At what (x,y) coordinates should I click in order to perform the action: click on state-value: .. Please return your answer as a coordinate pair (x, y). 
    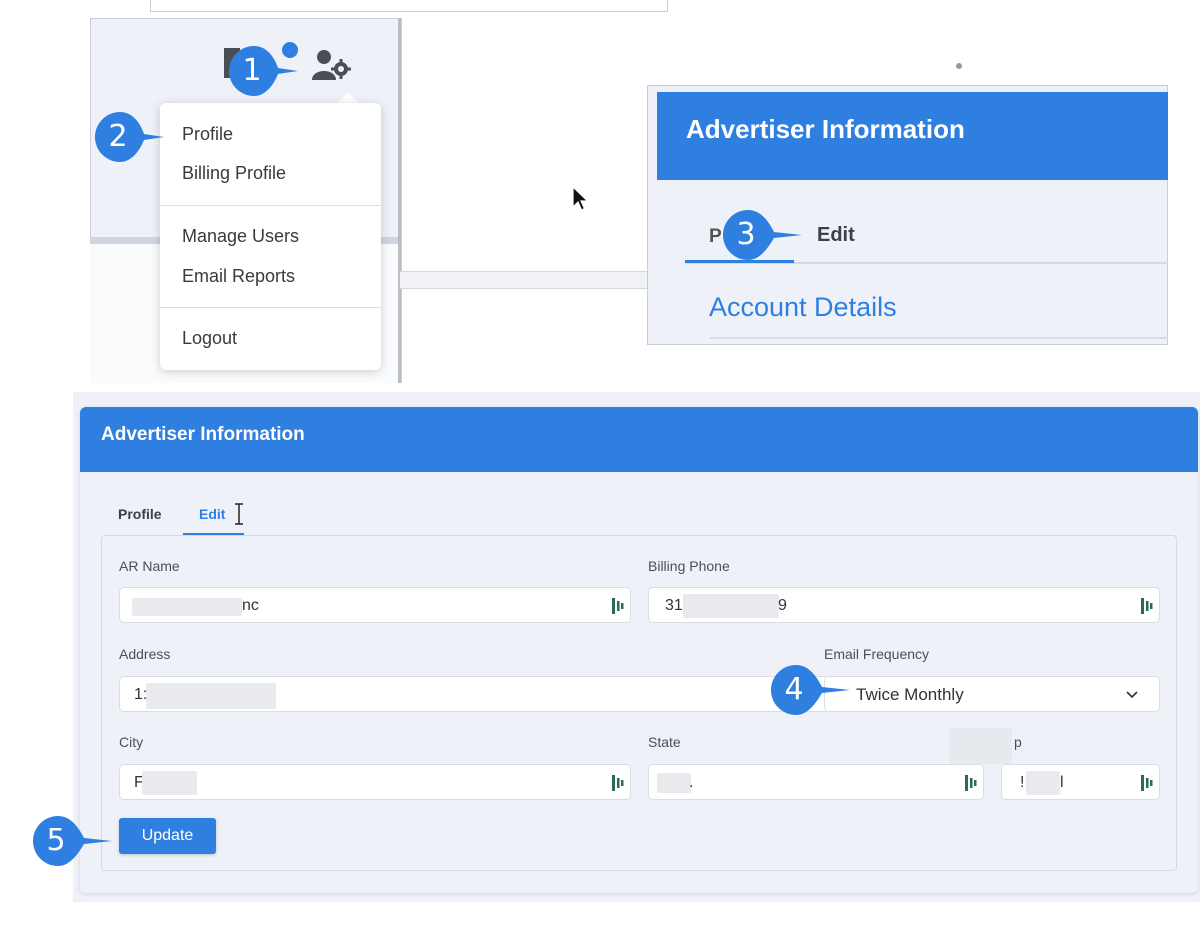
    Looking at the image, I should click on (691, 782).